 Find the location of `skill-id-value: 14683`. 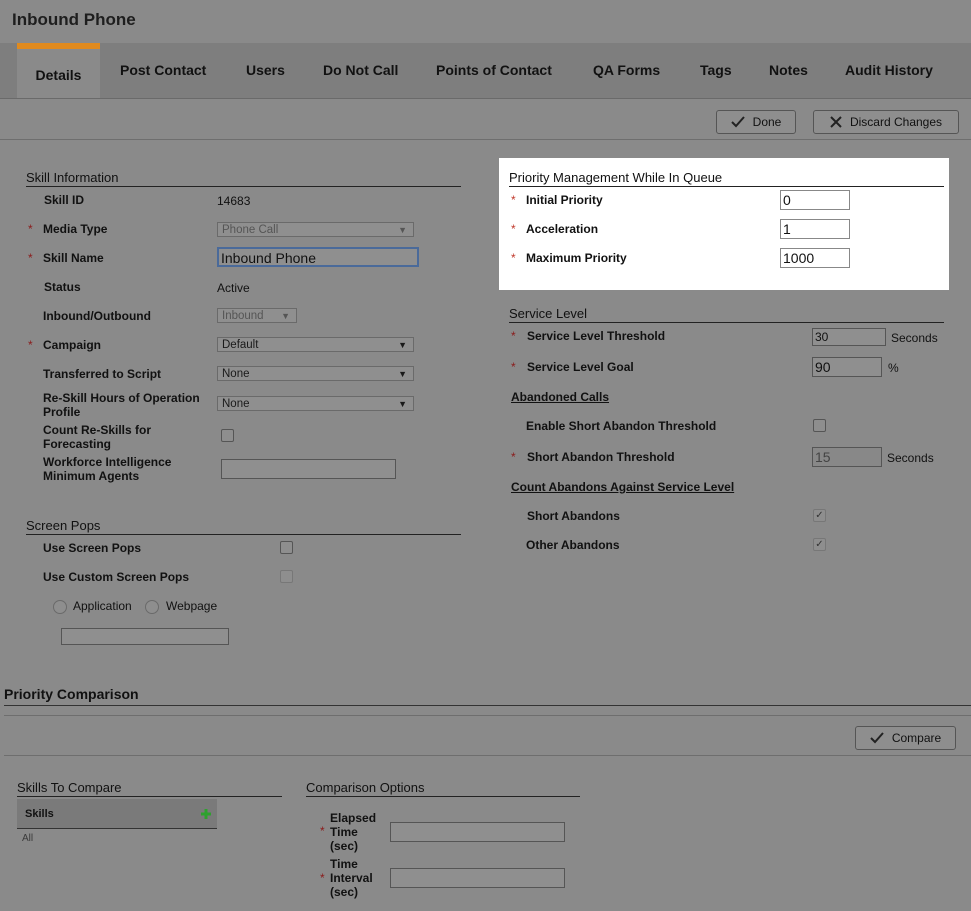

skill-id-value: 14683 is located at coordinates (234, 201).